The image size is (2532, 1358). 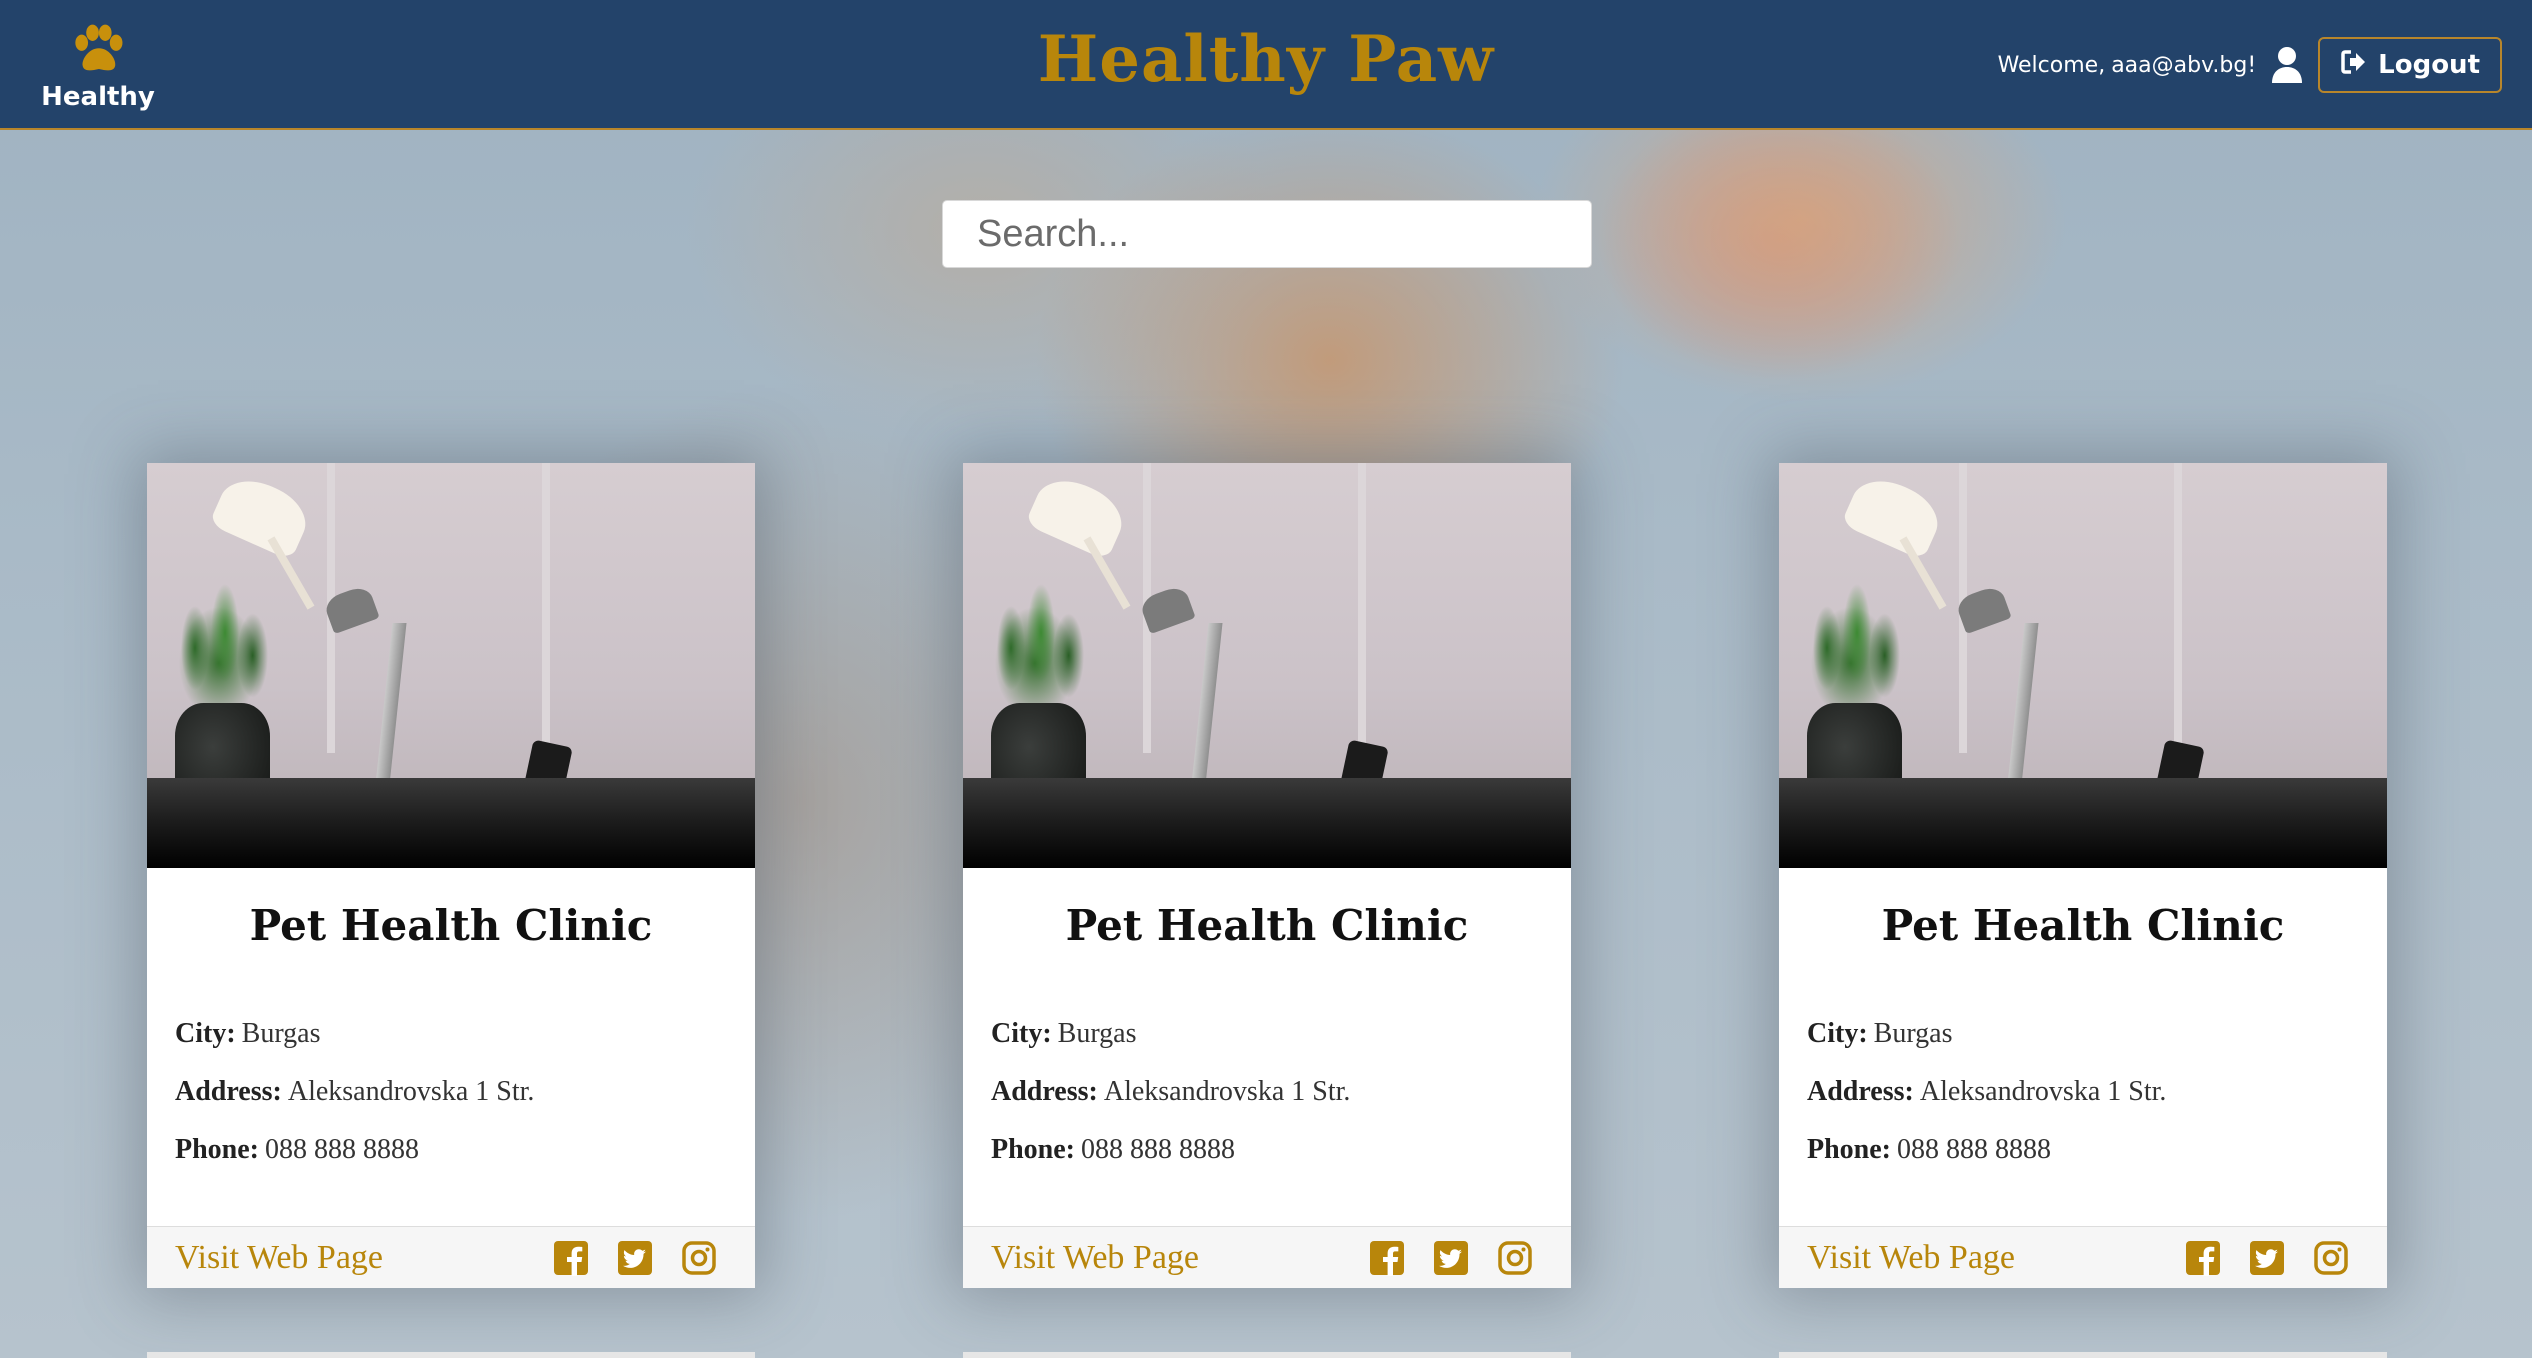 I want to click on search-input, so click(x=1267, y=234).